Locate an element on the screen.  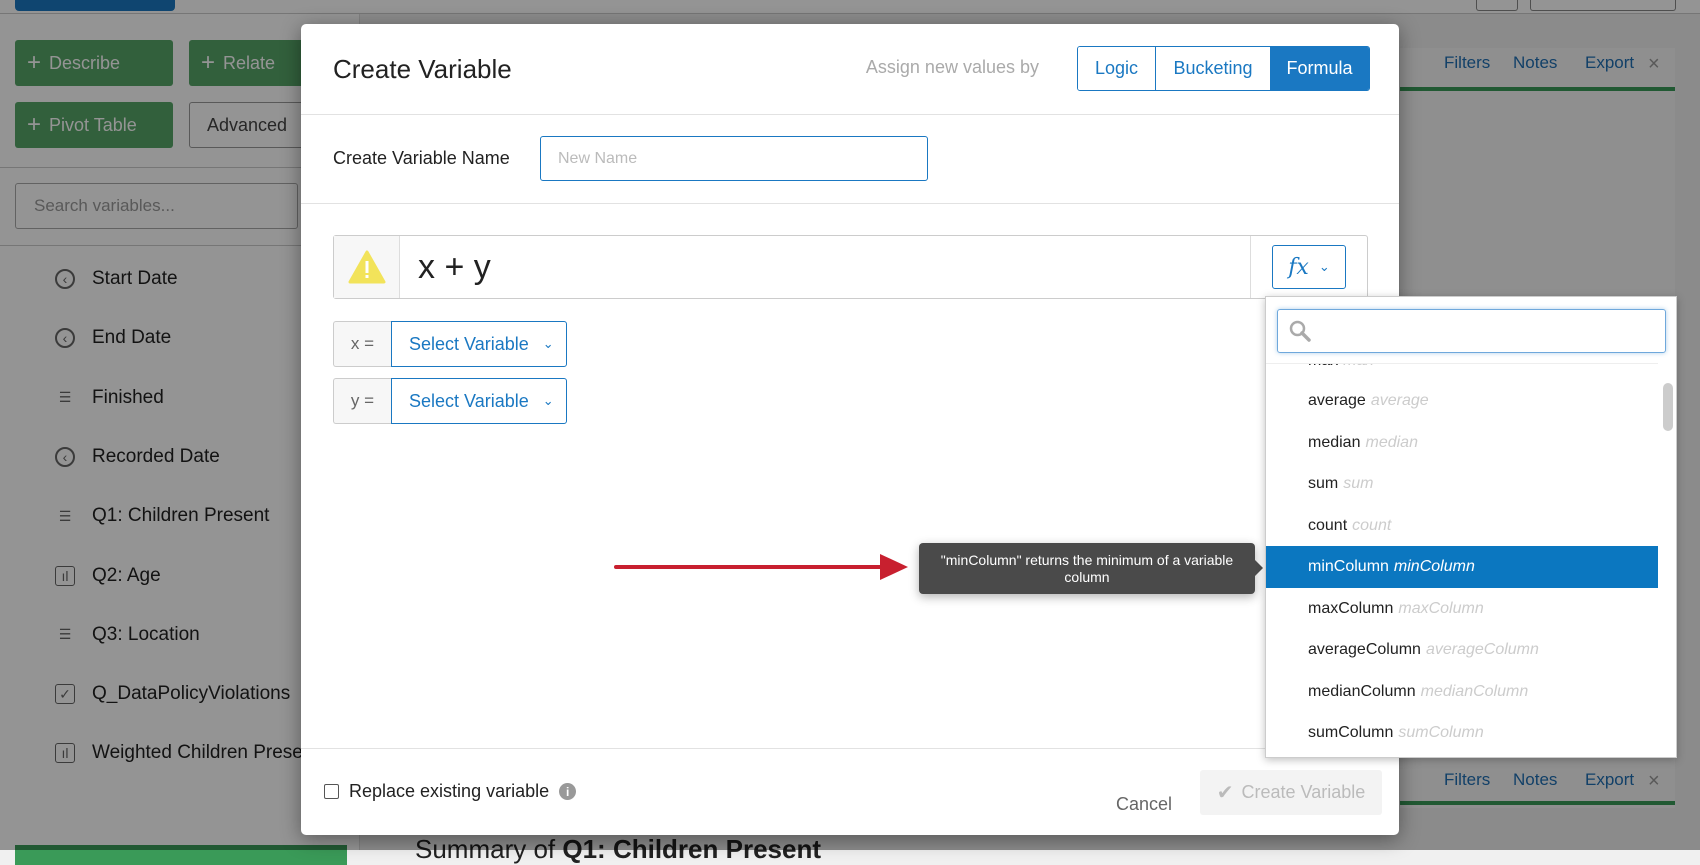
function-item-minColumn: minColumn minColumn is located at coordinates (1462, 567).